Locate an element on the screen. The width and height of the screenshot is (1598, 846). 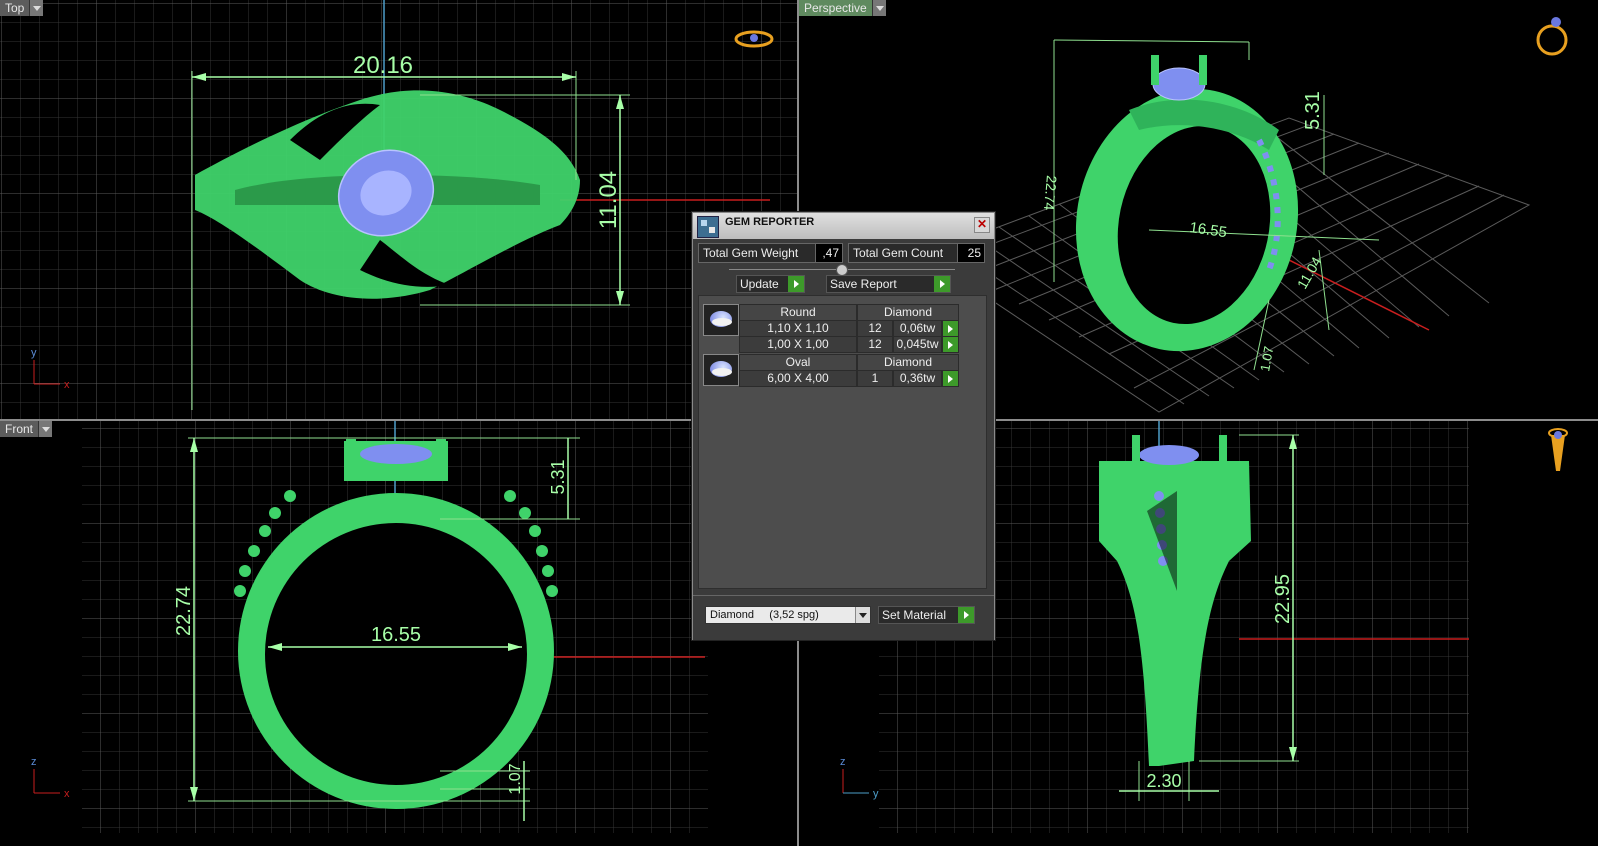
material-select-value: Diamond (3,52 spg) is located at coordinates (764, 615).